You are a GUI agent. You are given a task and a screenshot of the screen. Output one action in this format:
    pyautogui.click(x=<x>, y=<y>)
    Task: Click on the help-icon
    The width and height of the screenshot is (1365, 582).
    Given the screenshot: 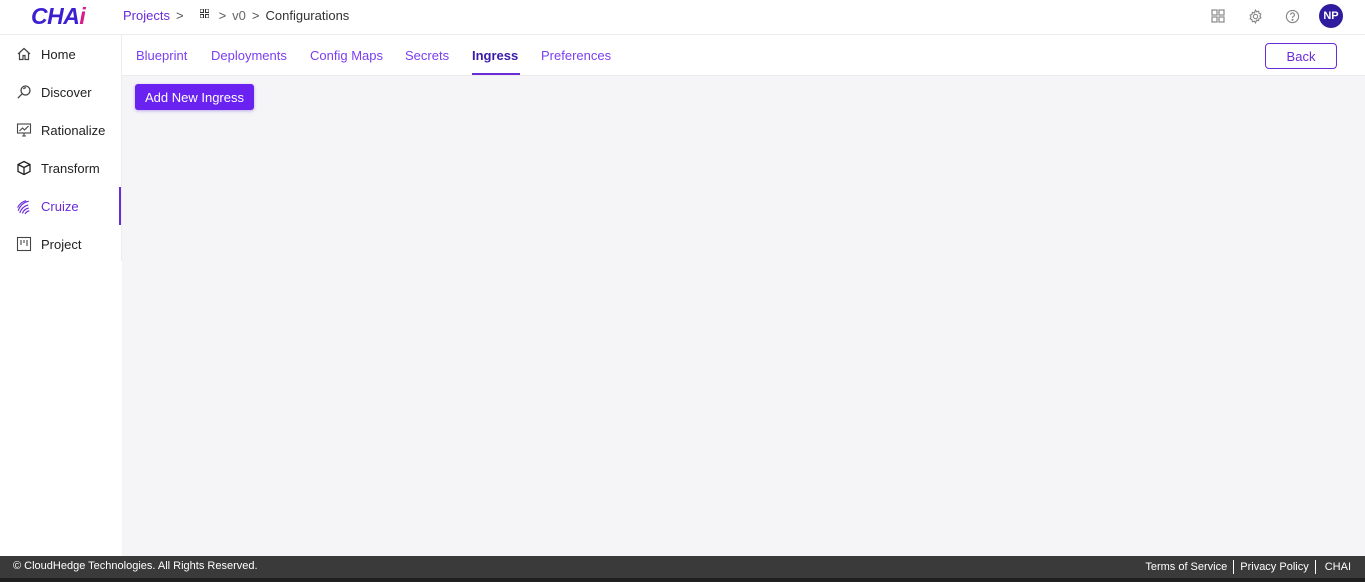 What is the action you would take?
    pyautogui.click(x=1292, y=16)
    